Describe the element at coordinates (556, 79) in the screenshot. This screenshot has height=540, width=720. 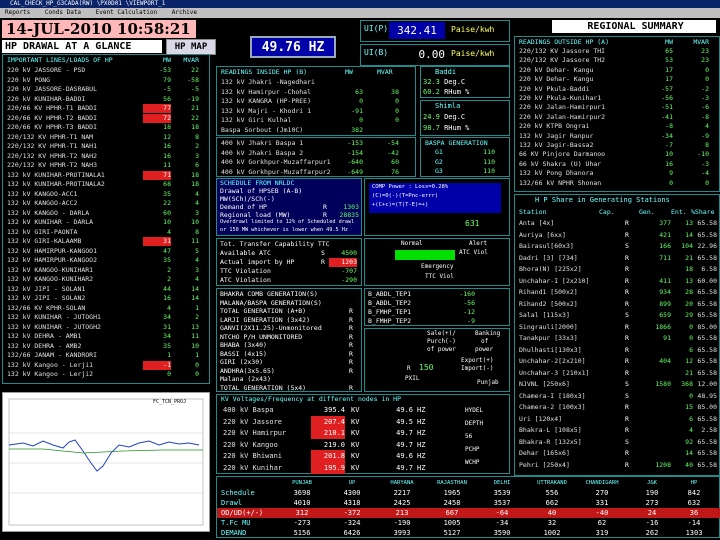
I see `regional-line-name: 220 kV Dehar- Kangu` at that location.